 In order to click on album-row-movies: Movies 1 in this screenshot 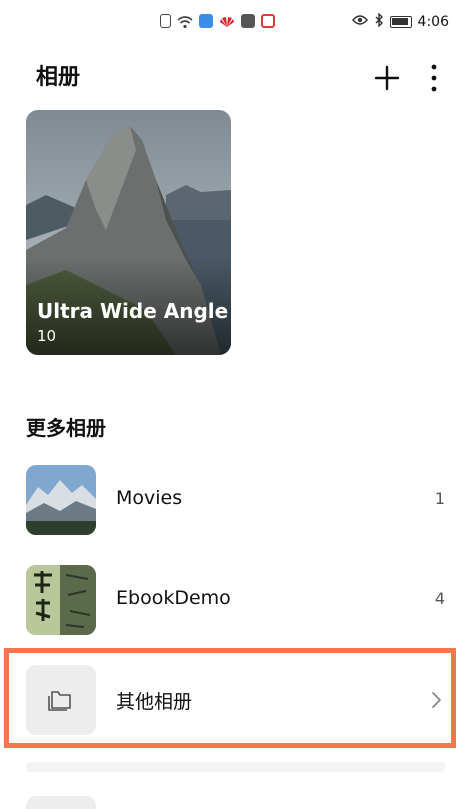, I will do `click(235, 501)`.